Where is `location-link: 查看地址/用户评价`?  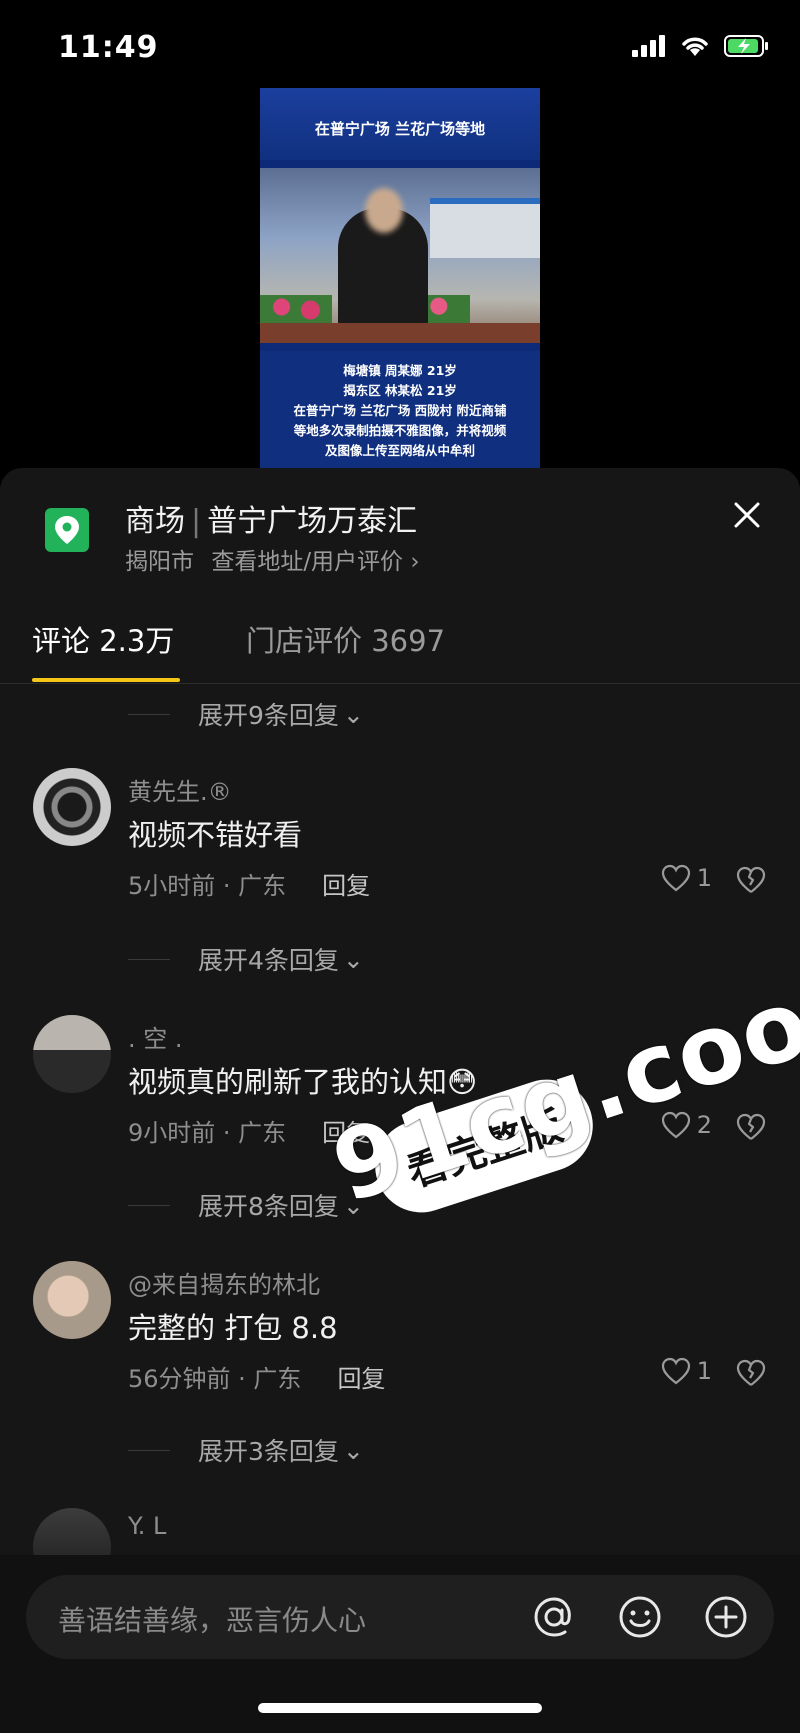 location-link: 查看地址/用户评价 is located at coordinates (307, 562).